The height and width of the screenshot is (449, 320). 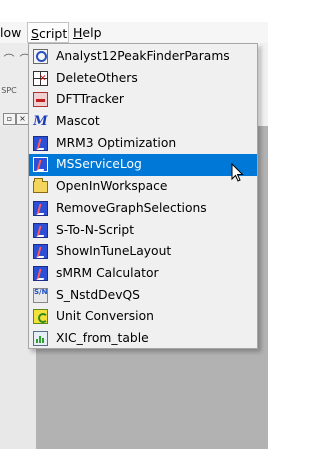 I want to click on menu-item-label: DeleteOthers, so click(x=97, y=77).